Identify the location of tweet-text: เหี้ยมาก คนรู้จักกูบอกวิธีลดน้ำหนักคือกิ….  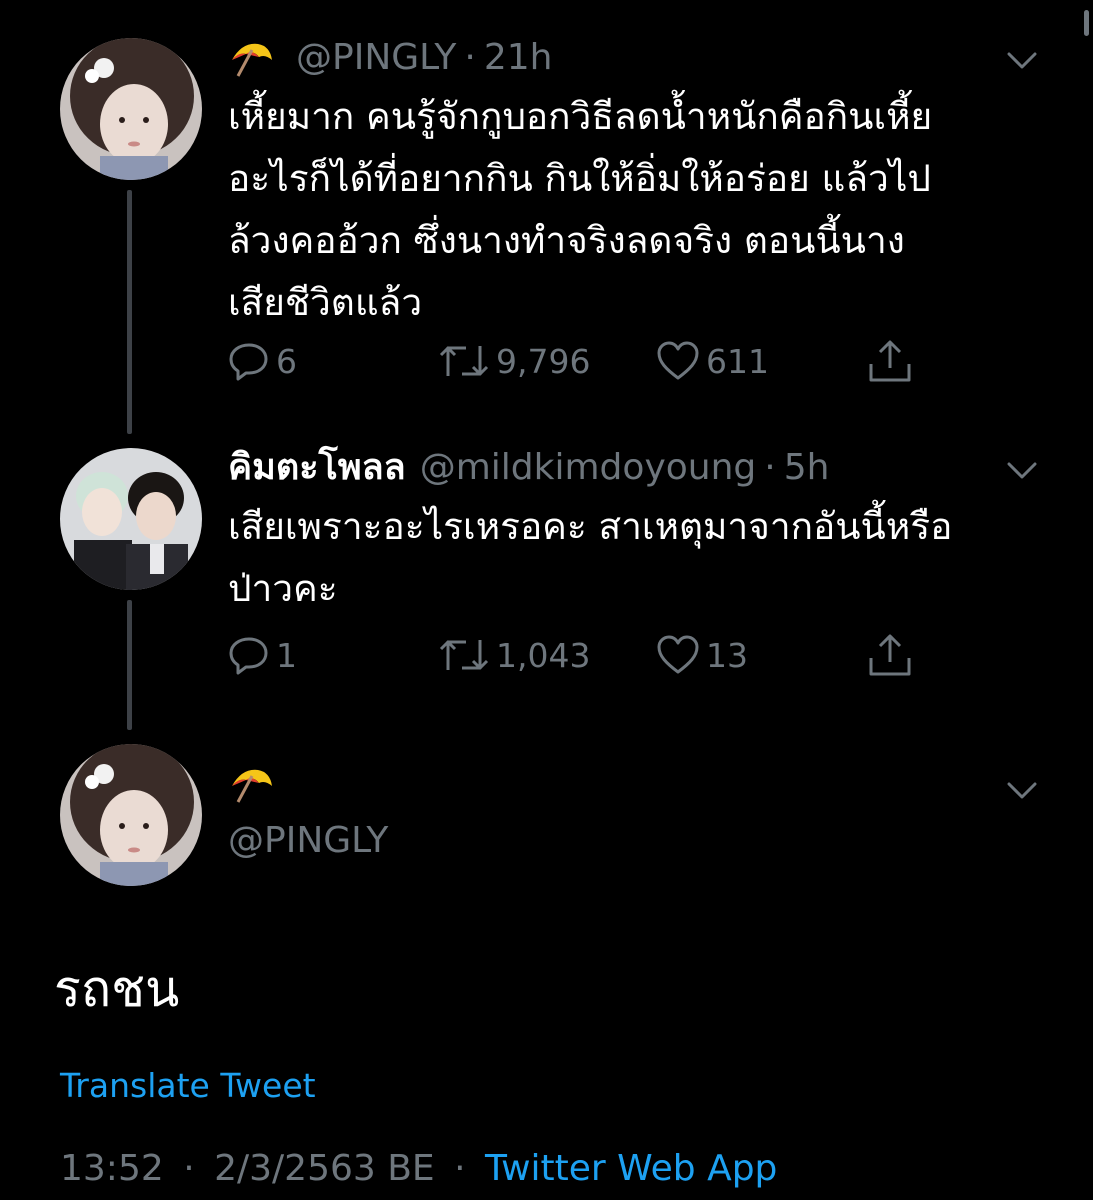
(580, 210).